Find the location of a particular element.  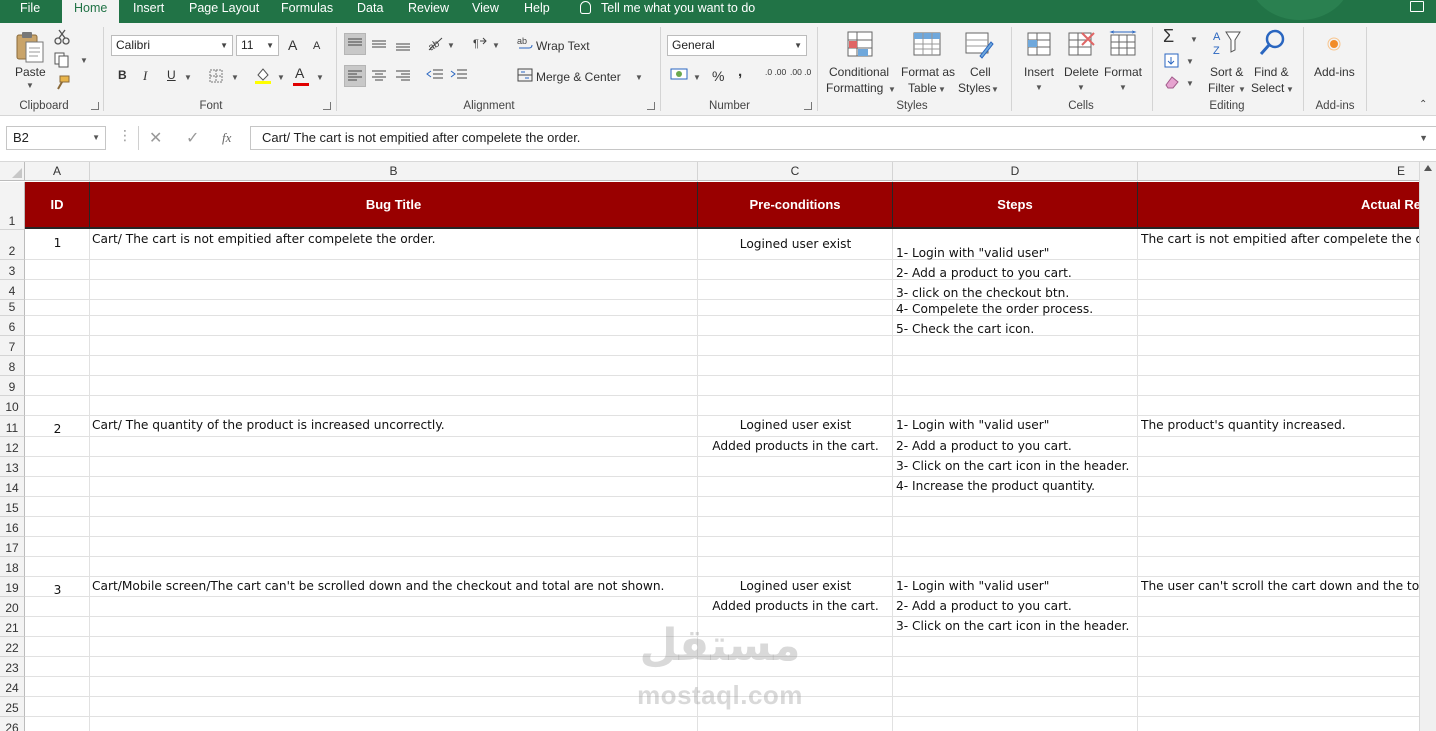

increase-indent-icon is located at coordinates (459, 75).